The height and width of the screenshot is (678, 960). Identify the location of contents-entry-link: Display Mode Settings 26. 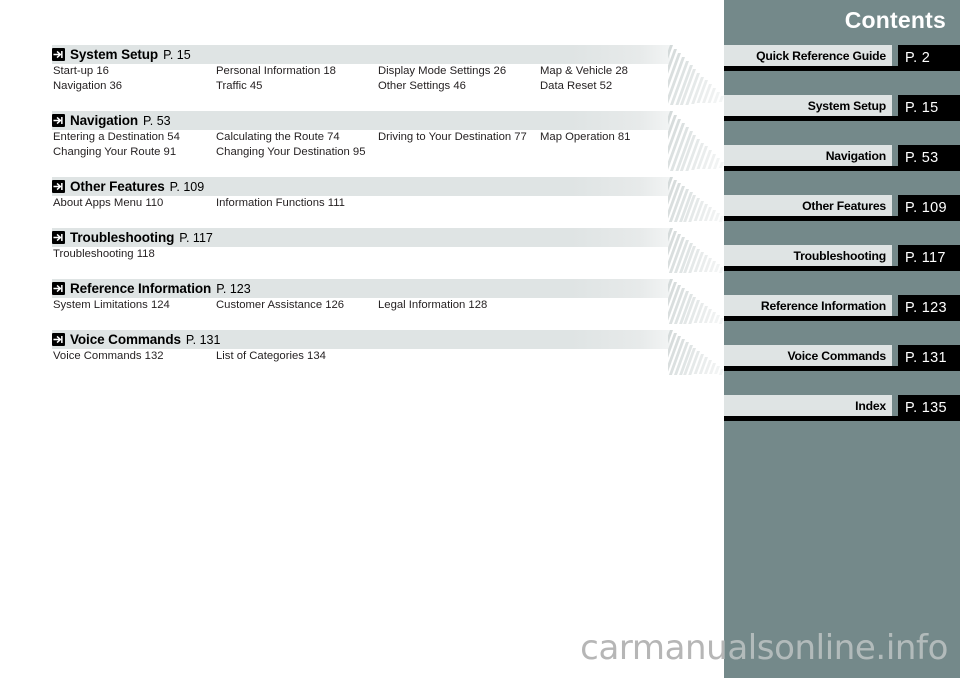
(442, 71).